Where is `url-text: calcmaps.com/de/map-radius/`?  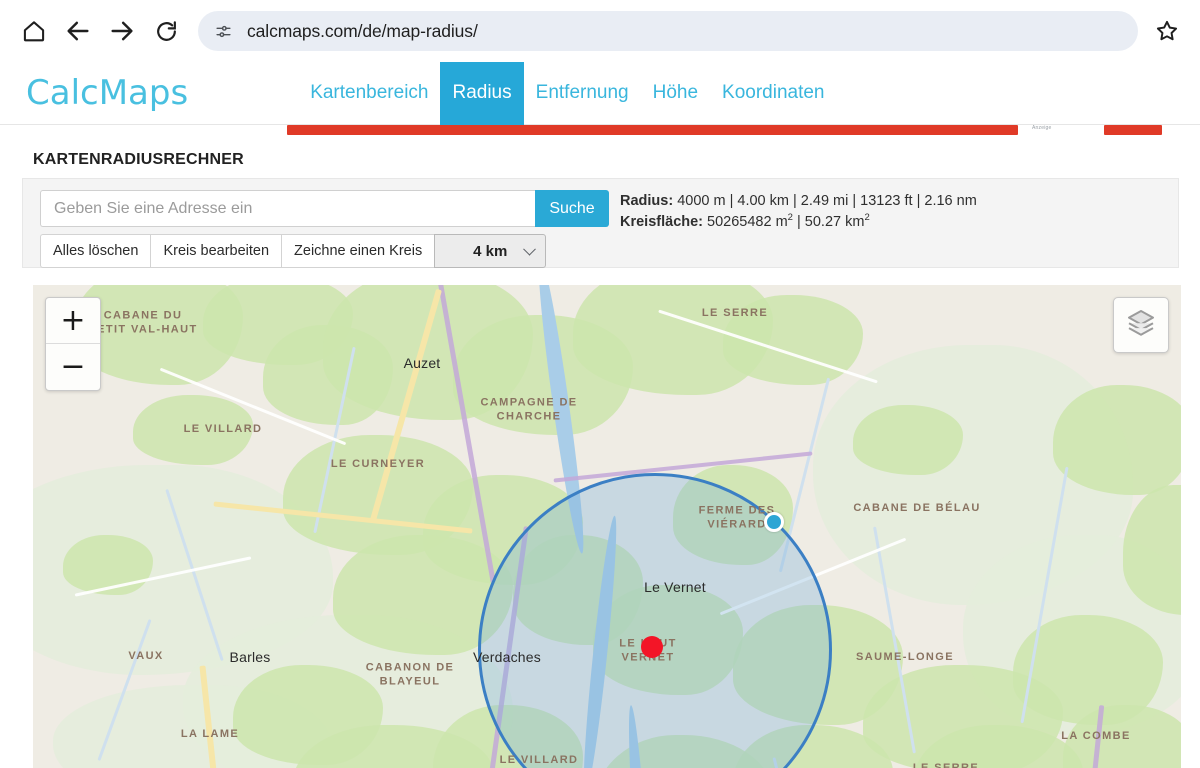 url-text: calcmaps.com/de/map-radius/ is located at coordinates (362, 30).